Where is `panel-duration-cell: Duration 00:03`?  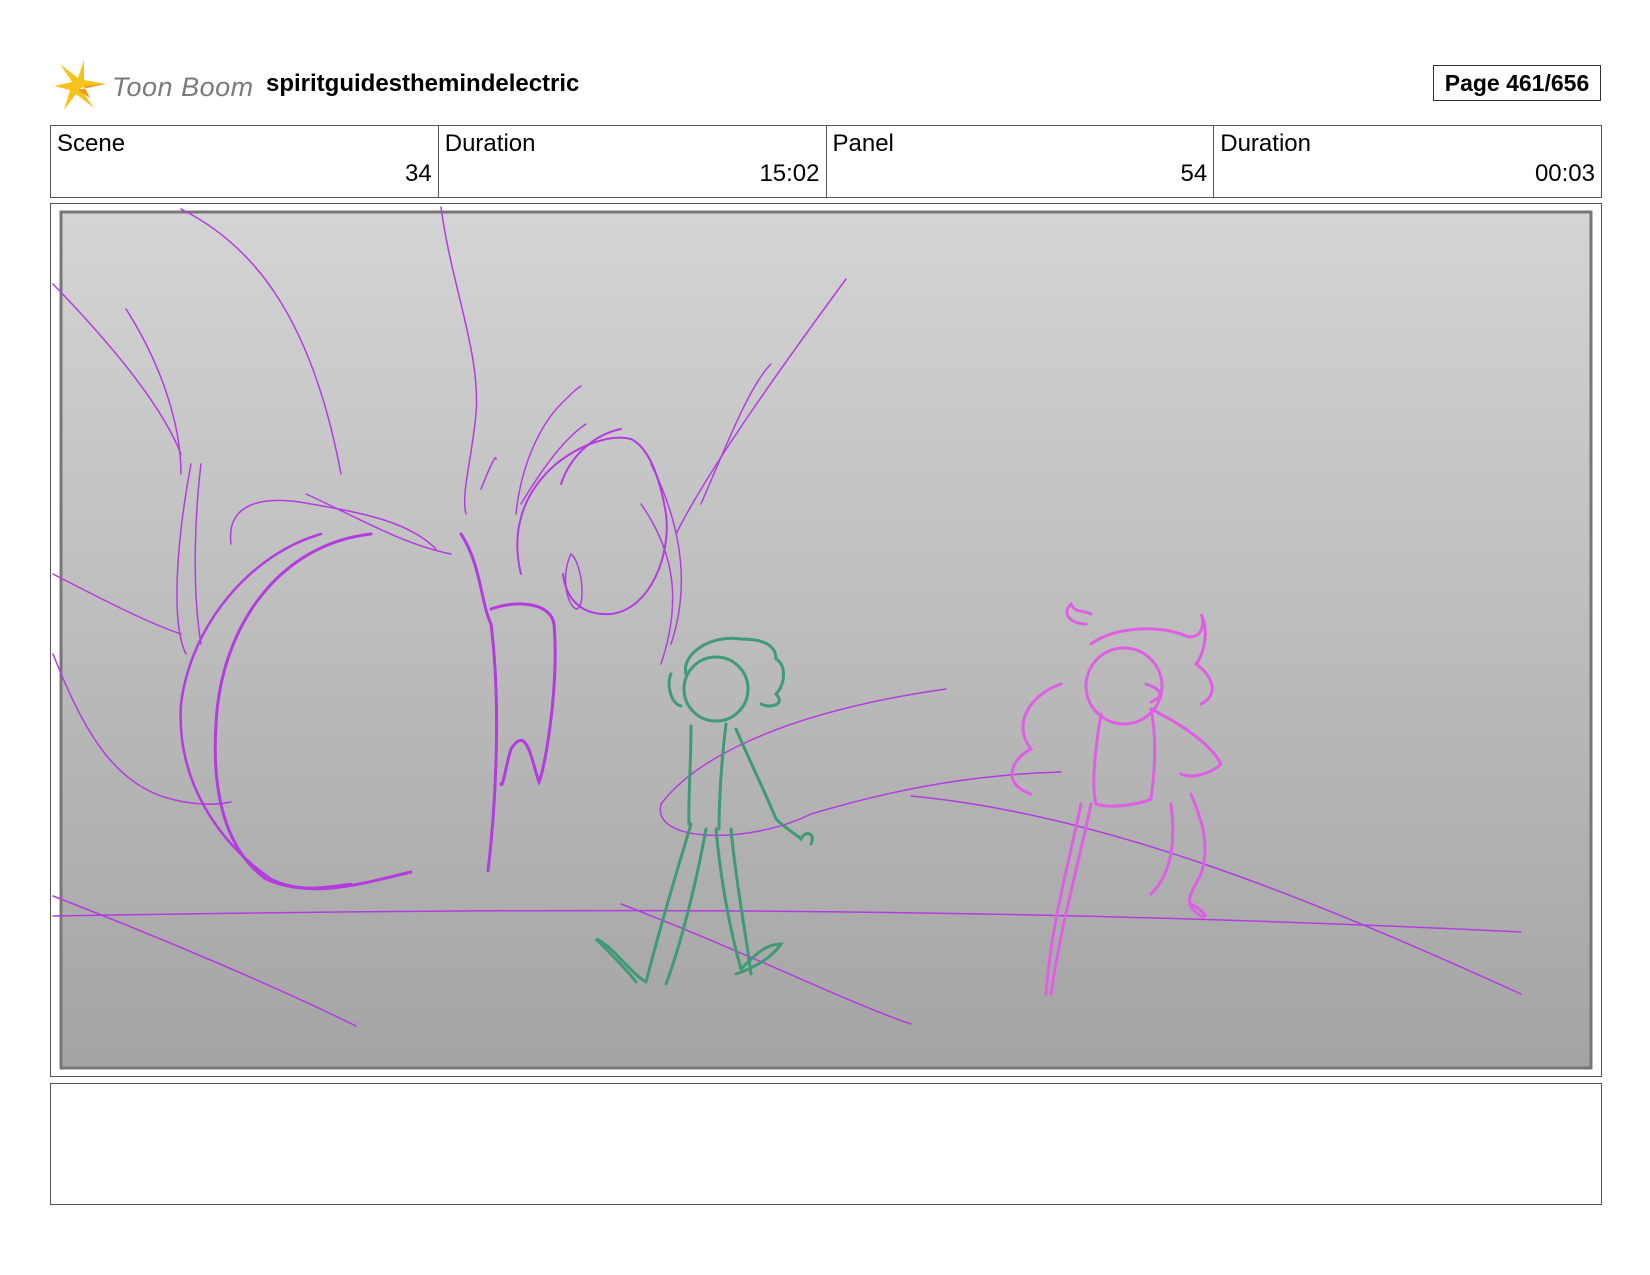
panel-duration-cell: Duration 00:03 is located at coordinates (1407, 161).